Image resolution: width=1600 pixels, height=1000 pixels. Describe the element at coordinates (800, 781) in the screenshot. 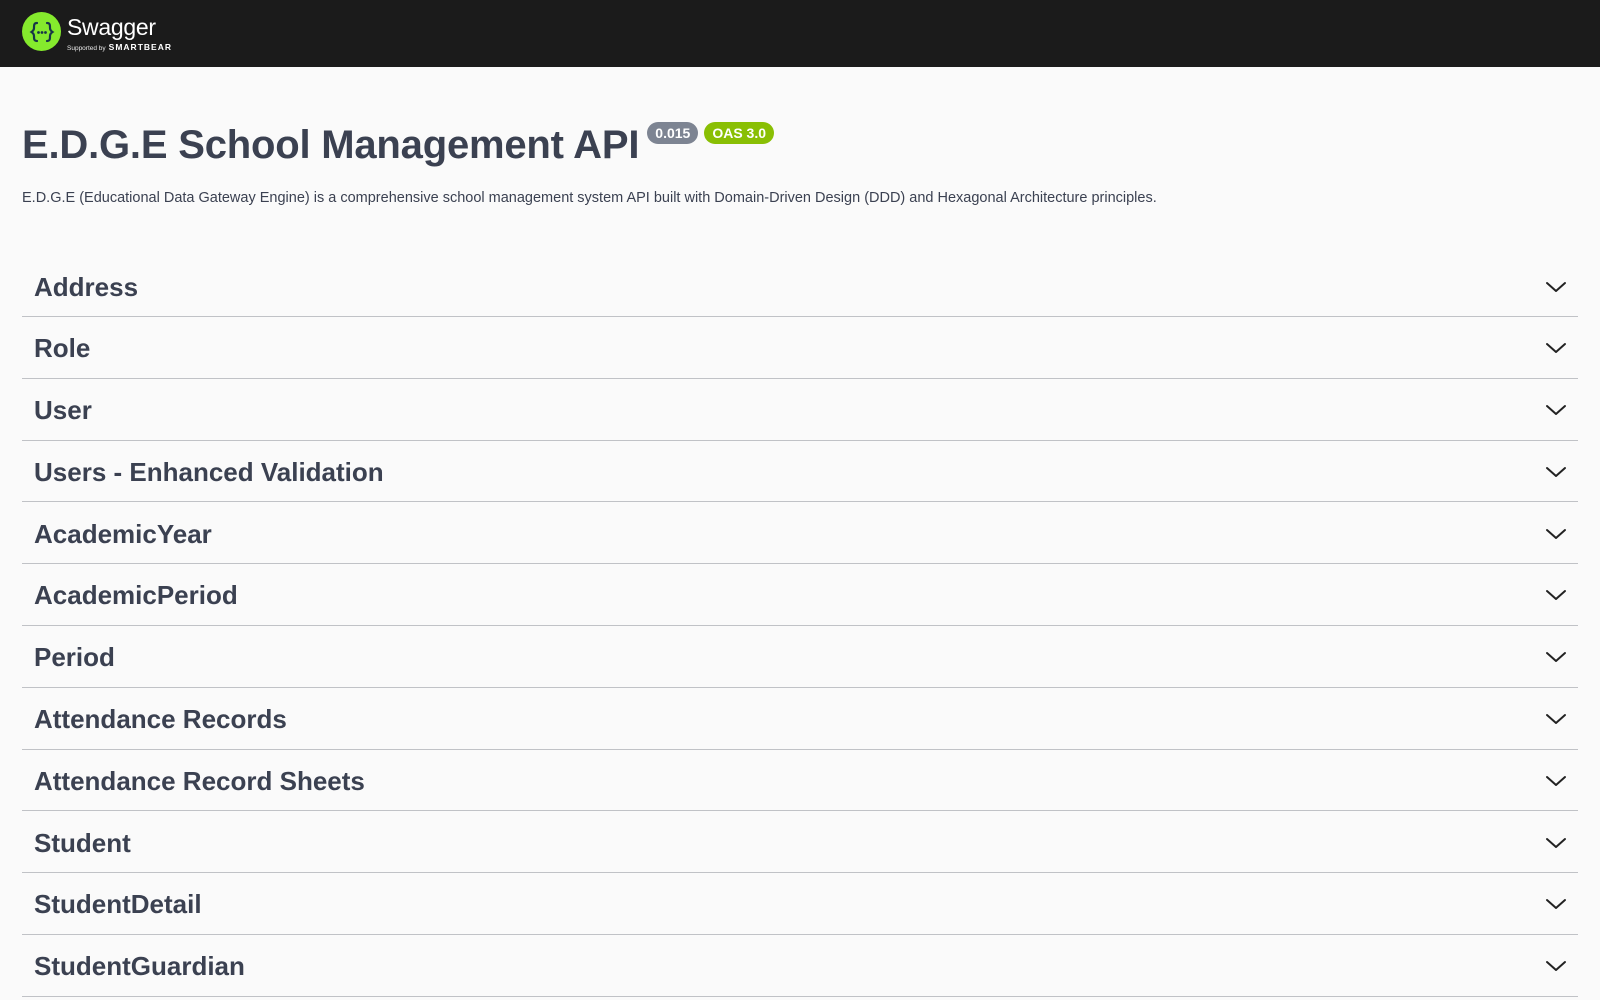

I see `tag-section-attendance-record-sheets: Attendance Record Sheets` at that location.